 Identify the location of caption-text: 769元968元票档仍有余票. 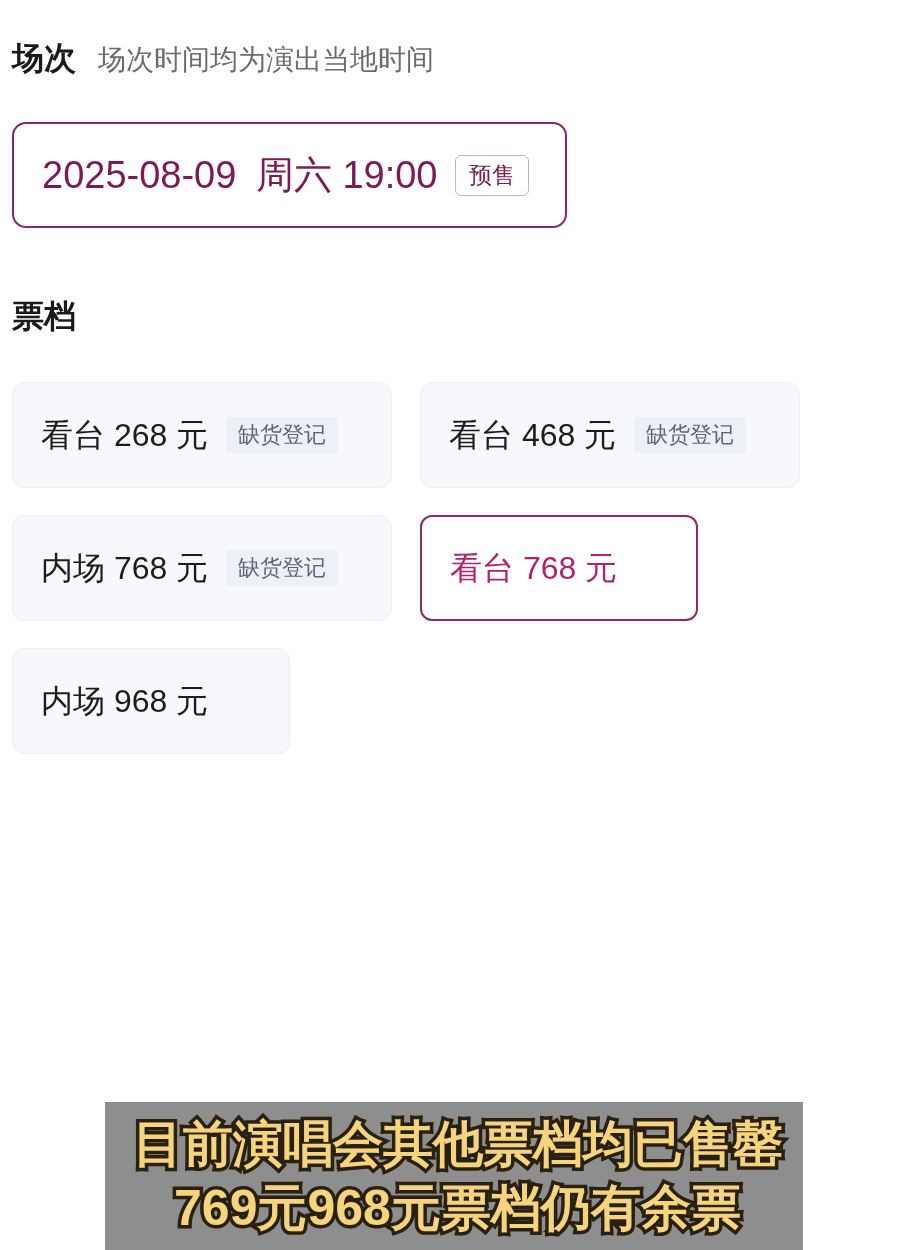
(457, 1208).